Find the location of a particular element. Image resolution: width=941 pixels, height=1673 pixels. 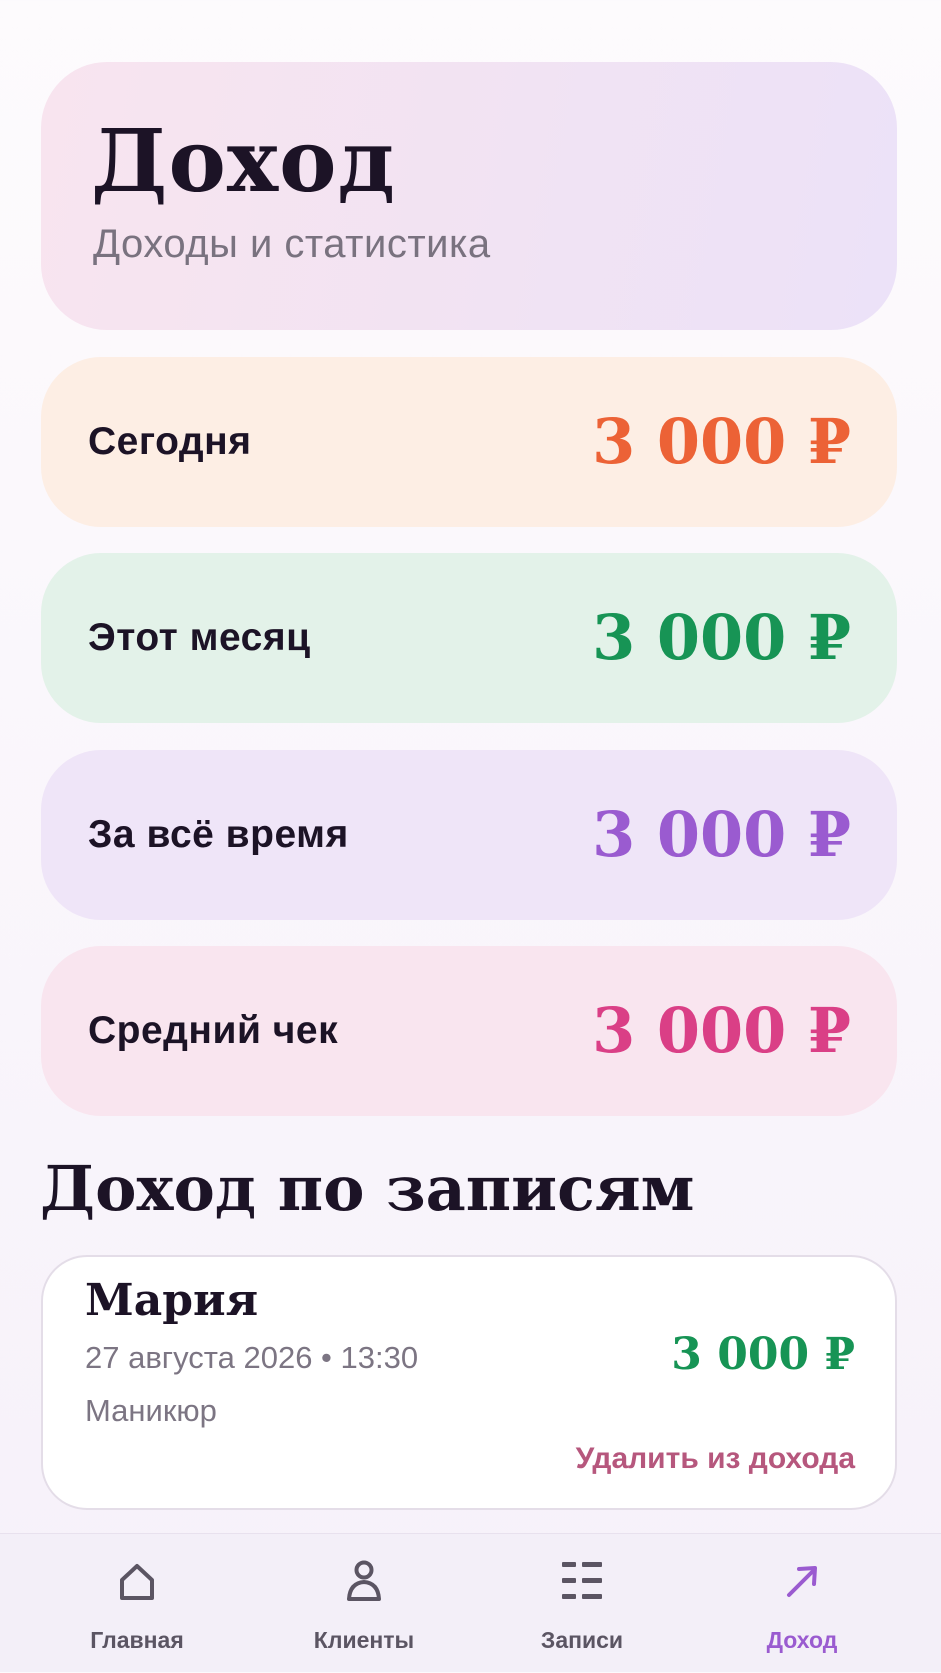

nav-item-home: Главная is located at coordinates (137, 1603).